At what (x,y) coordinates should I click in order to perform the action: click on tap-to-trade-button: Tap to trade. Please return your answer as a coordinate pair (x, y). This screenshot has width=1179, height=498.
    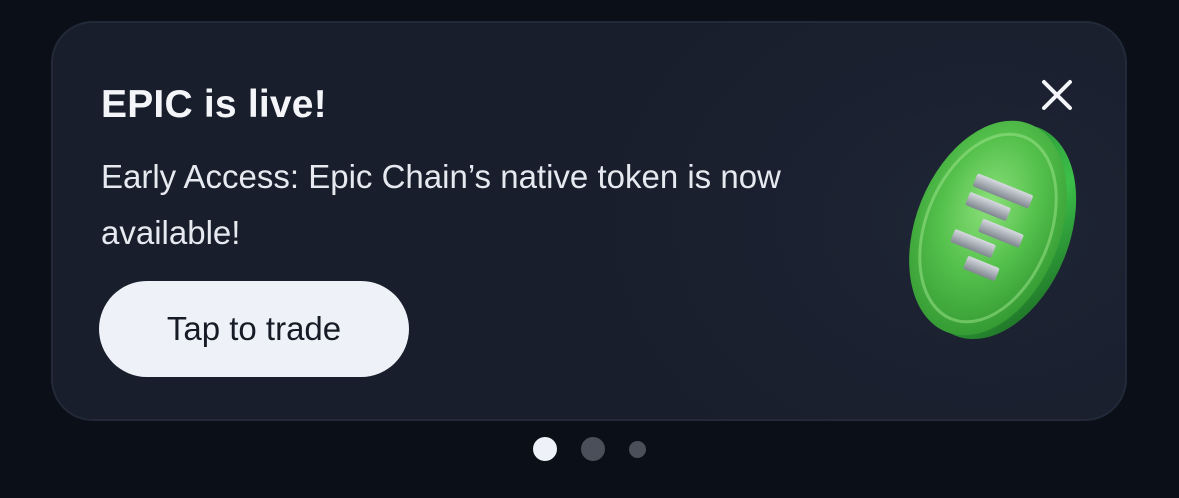
    Looking at the image, I should click on (254, 329).